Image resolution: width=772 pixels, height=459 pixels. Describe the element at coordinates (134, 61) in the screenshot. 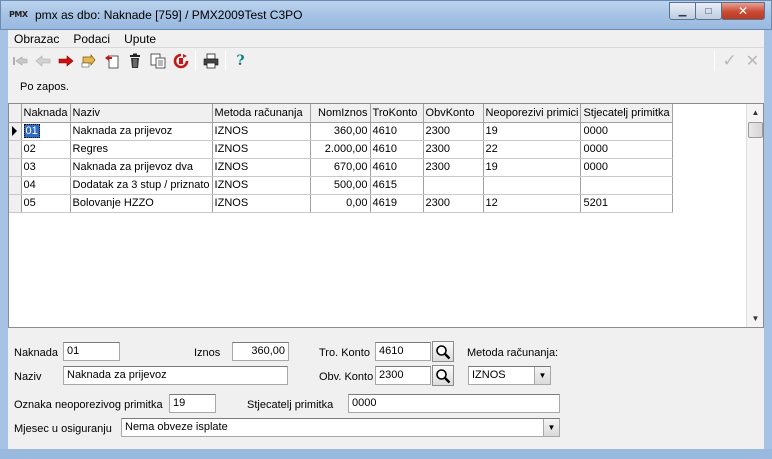

I see `delete-icon` at that location.